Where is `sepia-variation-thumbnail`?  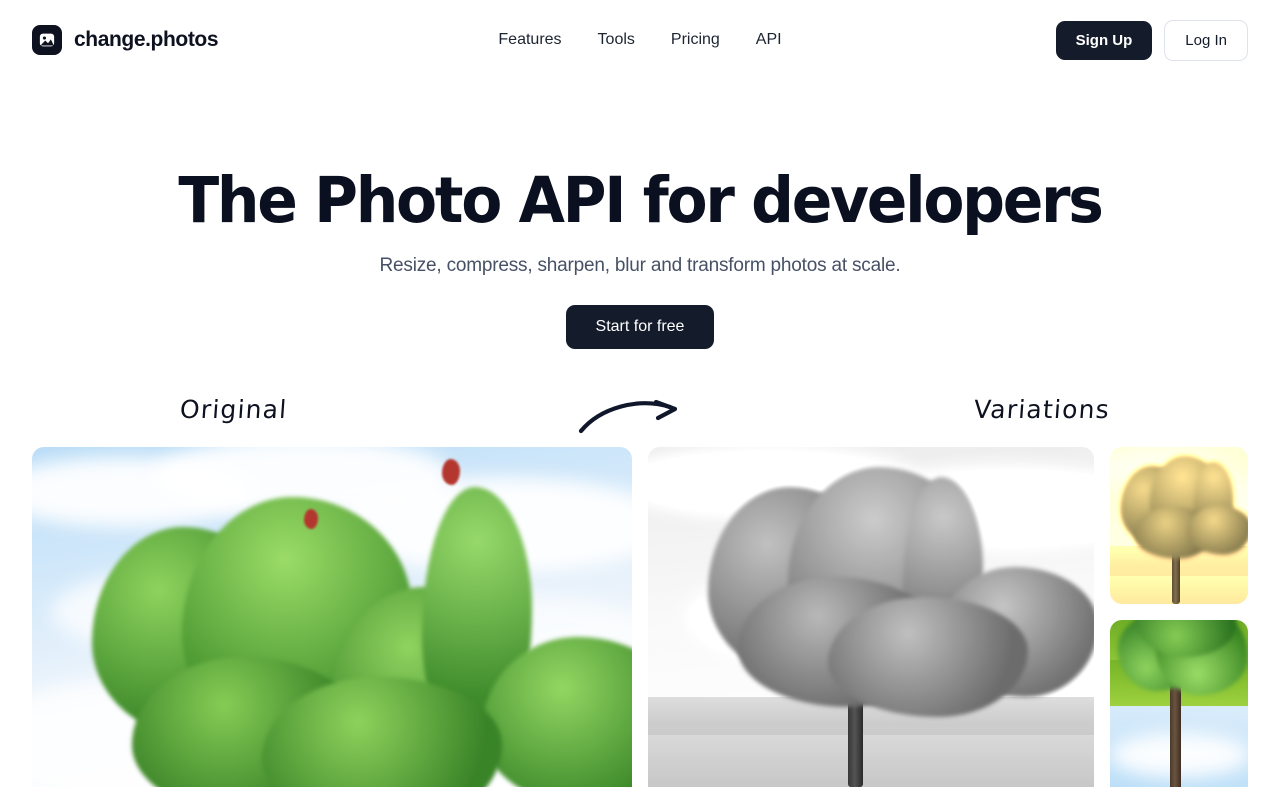 sepia-variation-thumbnail is located at coordinates (1179, 525).